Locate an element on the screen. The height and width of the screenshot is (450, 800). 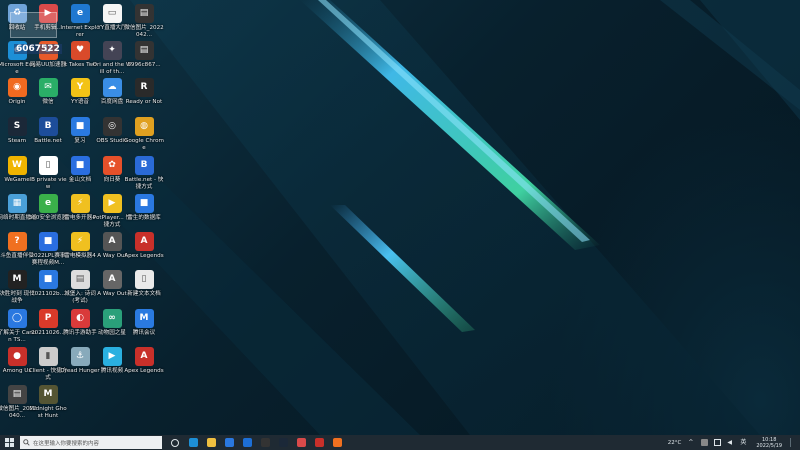
desktop-icon: ▤ 城堡入: 诗词 (考试) is located at coordinates (80, 287).